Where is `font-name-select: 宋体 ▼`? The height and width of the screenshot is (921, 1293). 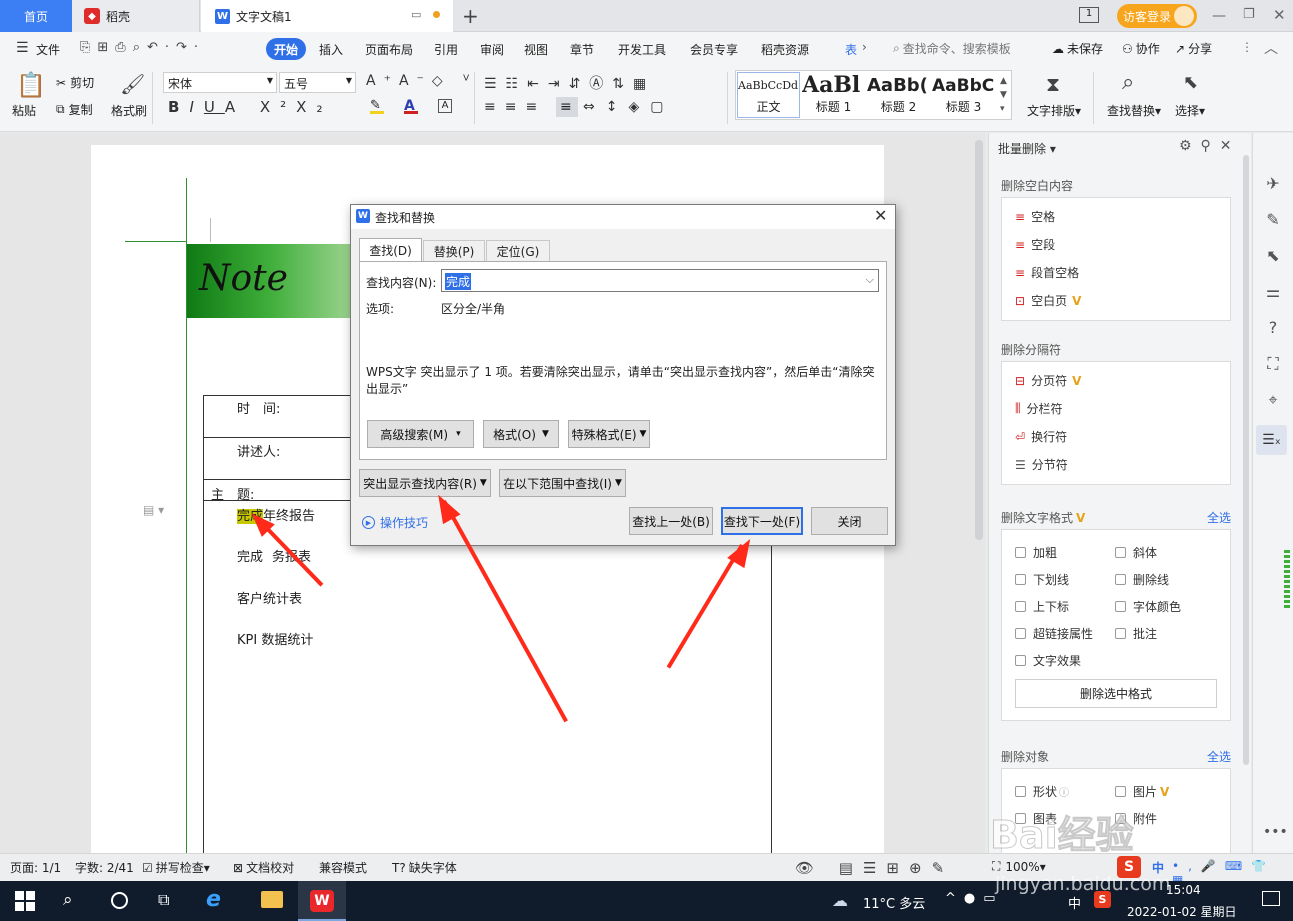
font-name-select: 宋体 ▼ is located at coordinates (220, 82).